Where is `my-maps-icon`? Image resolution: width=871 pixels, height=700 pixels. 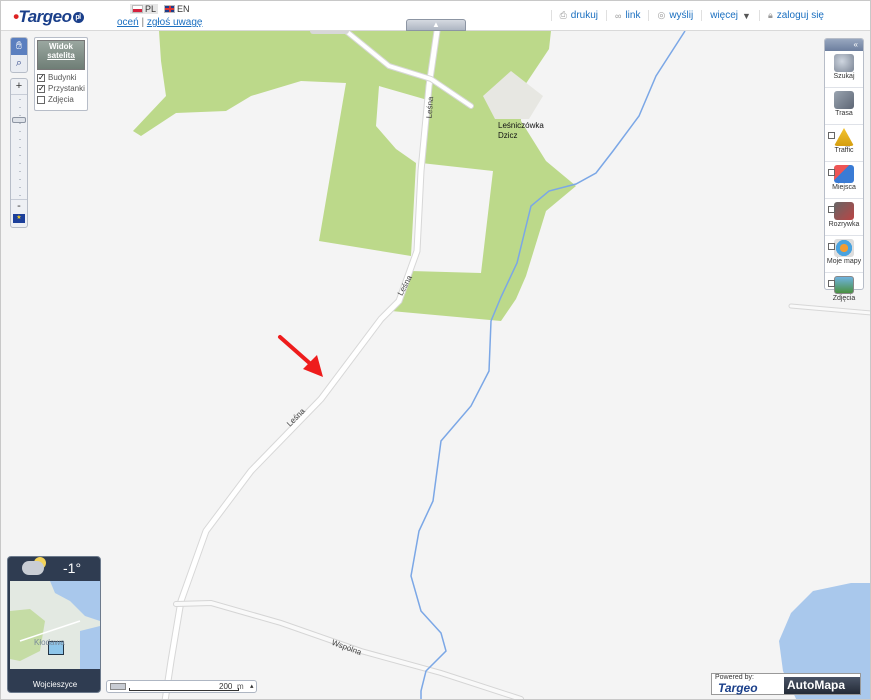 my-maps-icon is located at coordinates (844, 248).